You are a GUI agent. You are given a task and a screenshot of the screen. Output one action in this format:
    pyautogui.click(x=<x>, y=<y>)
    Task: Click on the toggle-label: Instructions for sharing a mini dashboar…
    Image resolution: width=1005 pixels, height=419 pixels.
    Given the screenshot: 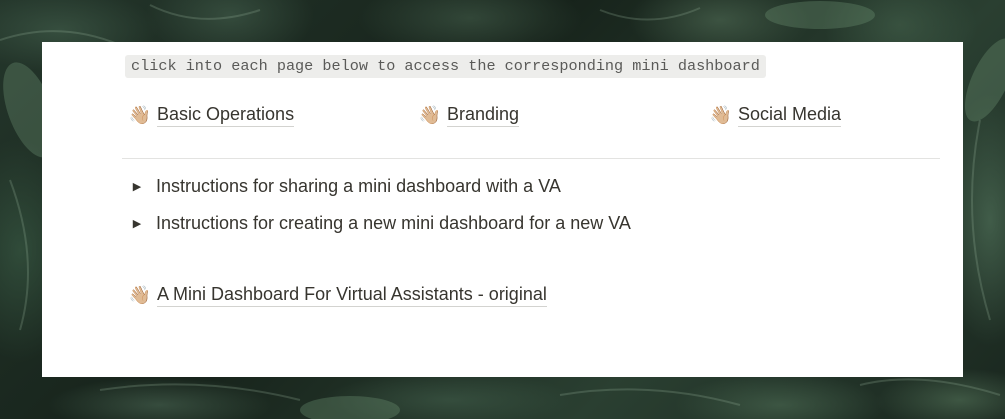 What is the action you would take?
    pyautogui.click(x=358, y=186)
    